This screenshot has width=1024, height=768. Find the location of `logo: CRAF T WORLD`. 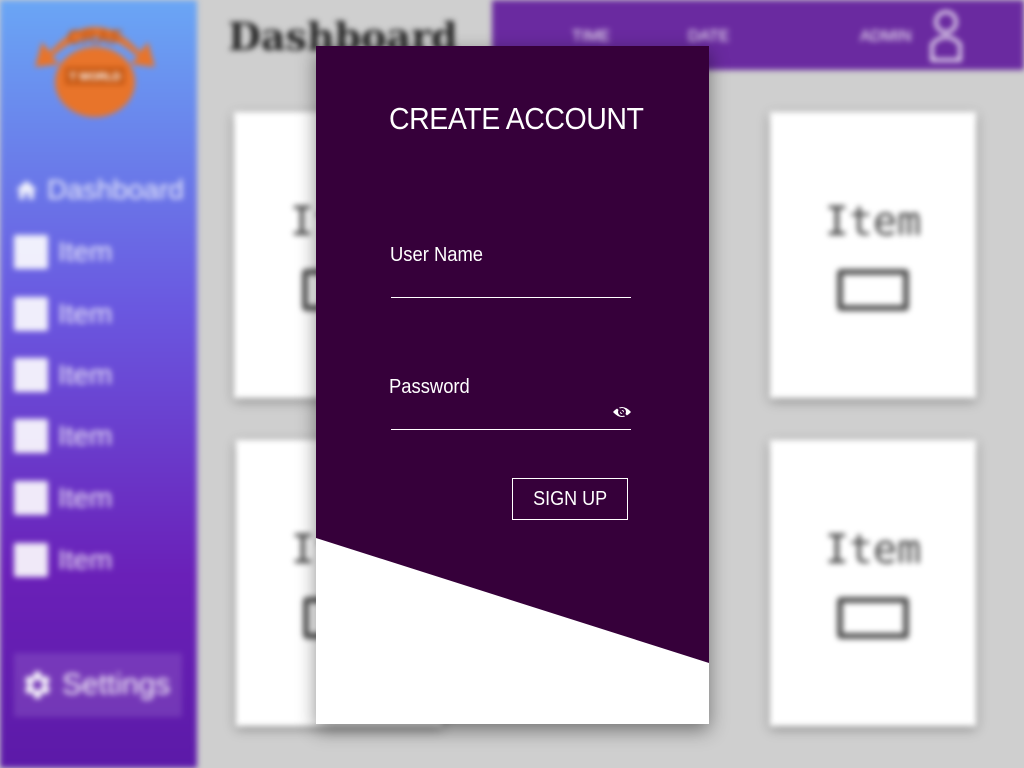

logo: CRAF T WORLD is located at coordinates (95, 72).